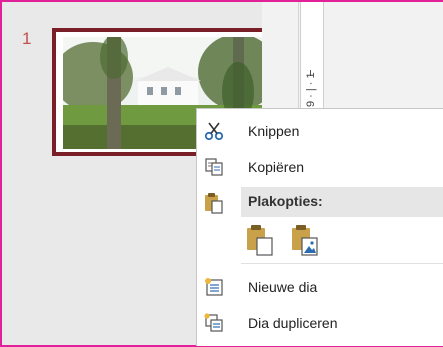 The image size is (443, 347). I want to click on menu-item-knippen: Knippen, so click(320, 131).